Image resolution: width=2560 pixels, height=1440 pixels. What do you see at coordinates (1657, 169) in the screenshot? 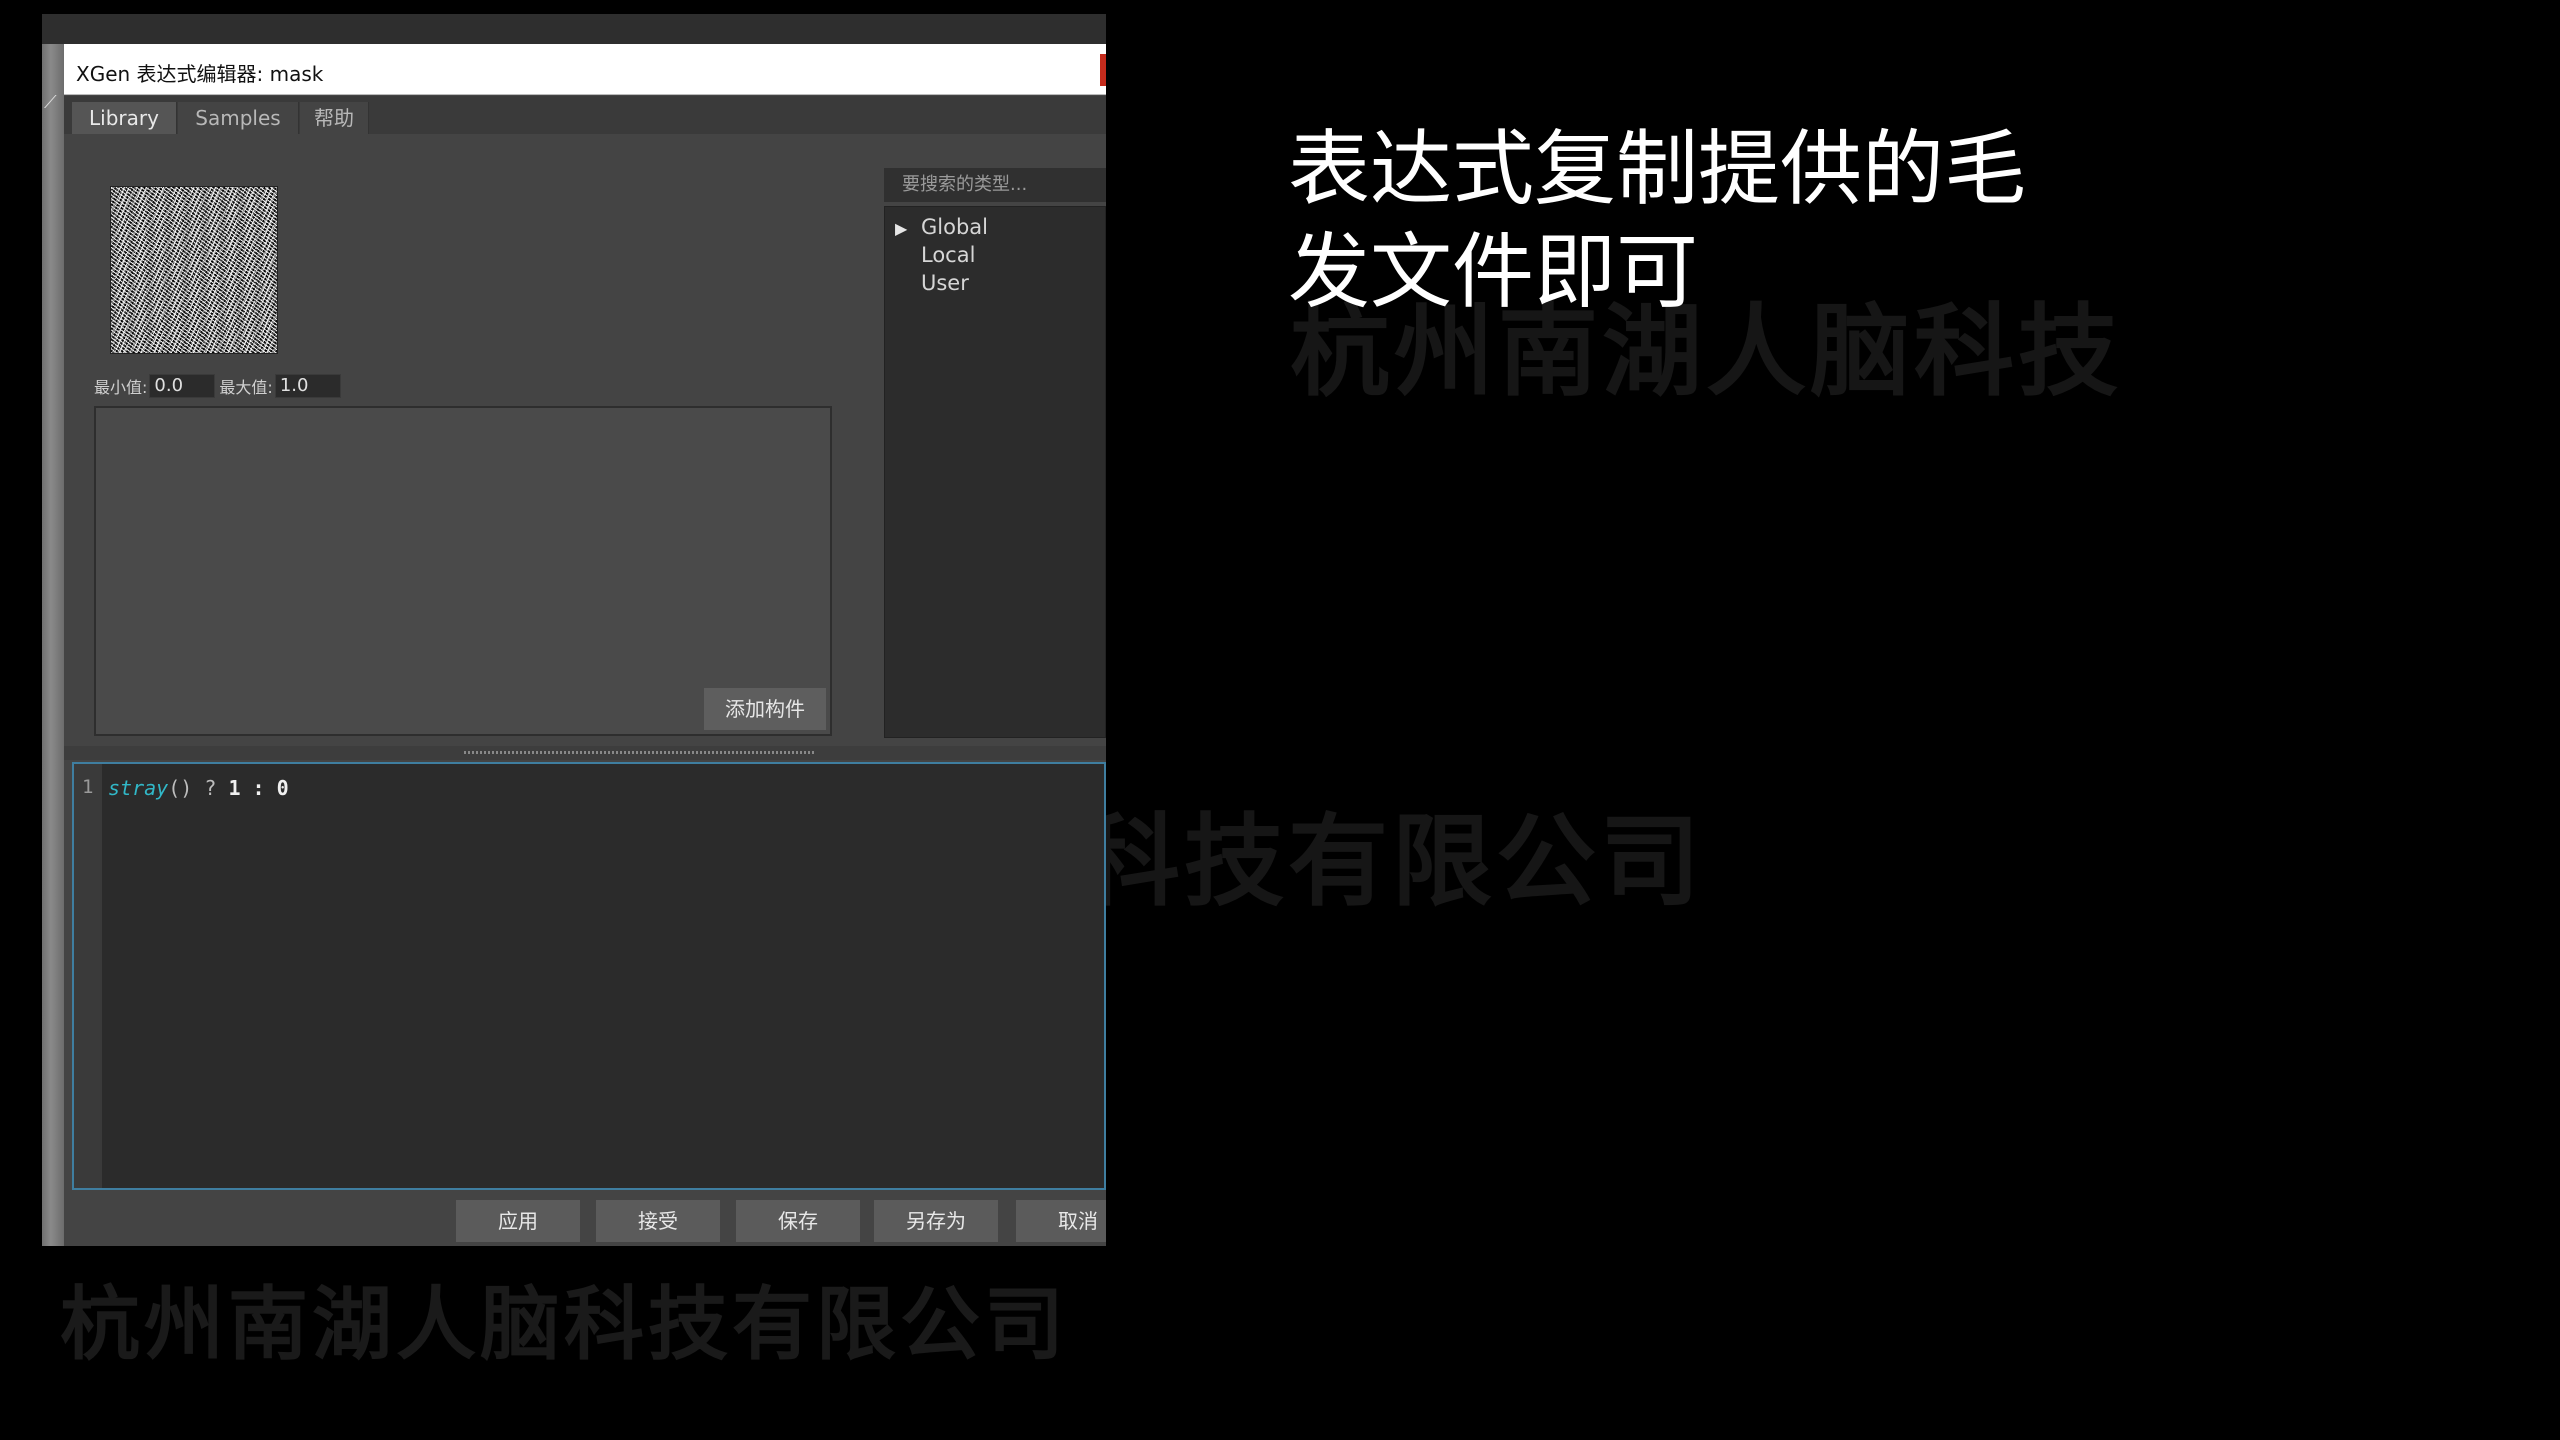
I see `caption-line-1: 表达式复制提供的毛` at bounding box center [1657, 169].